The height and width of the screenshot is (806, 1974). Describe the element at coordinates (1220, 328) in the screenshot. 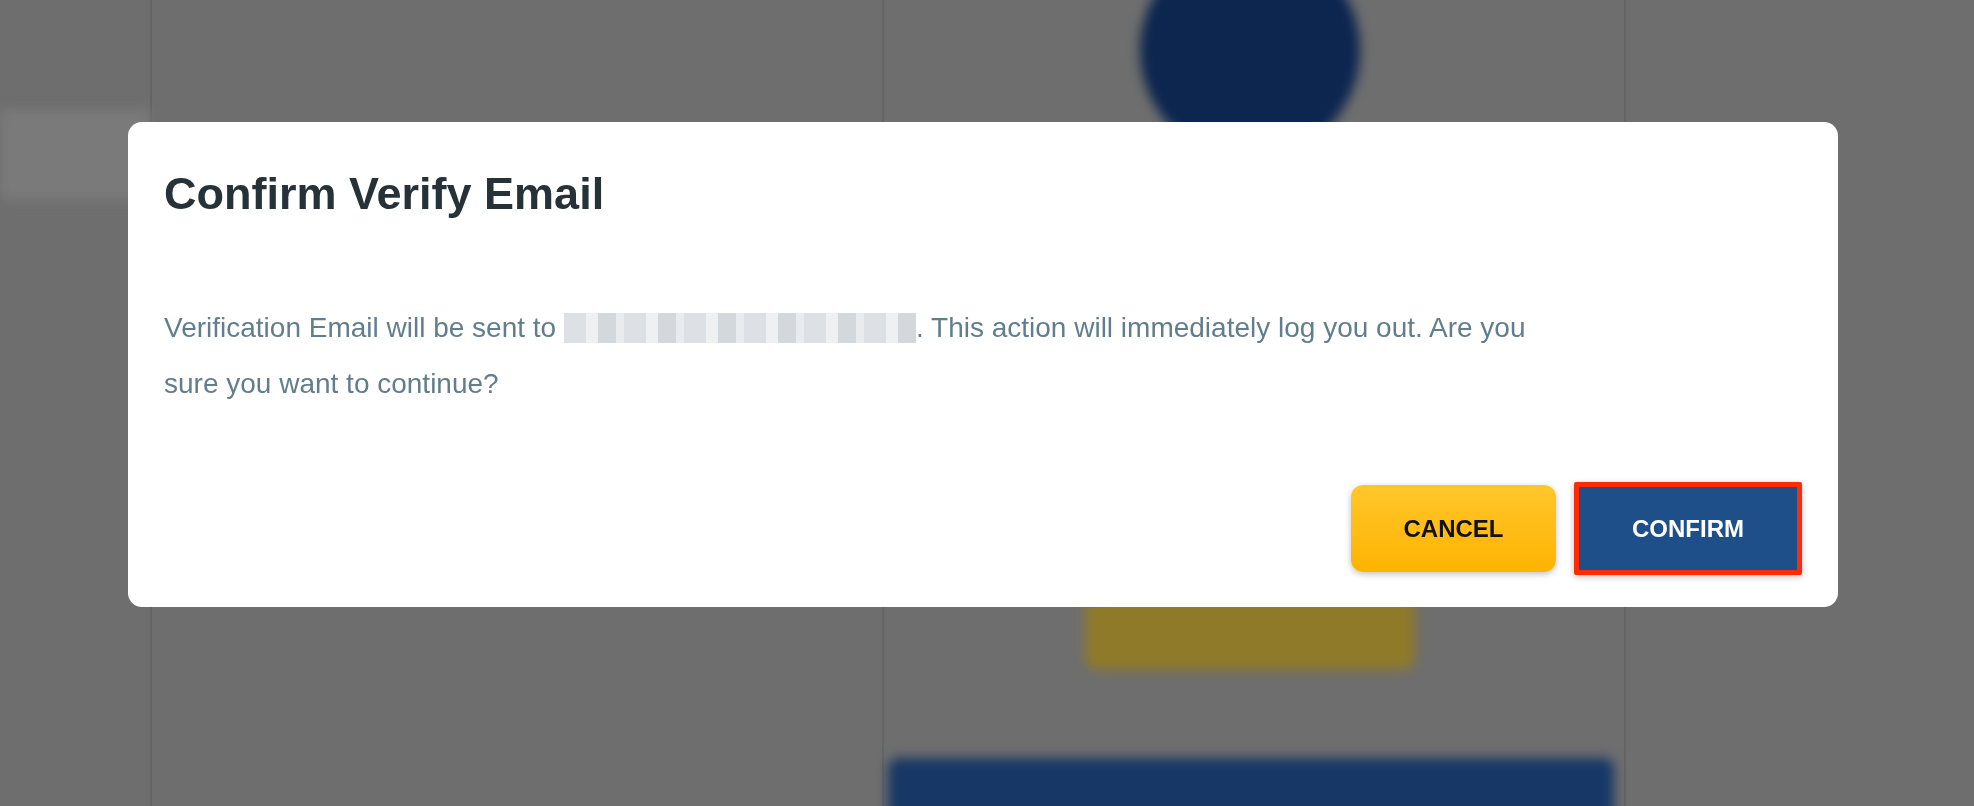

I see `message-text: . This action will immediately log you out. Are you` at that location.